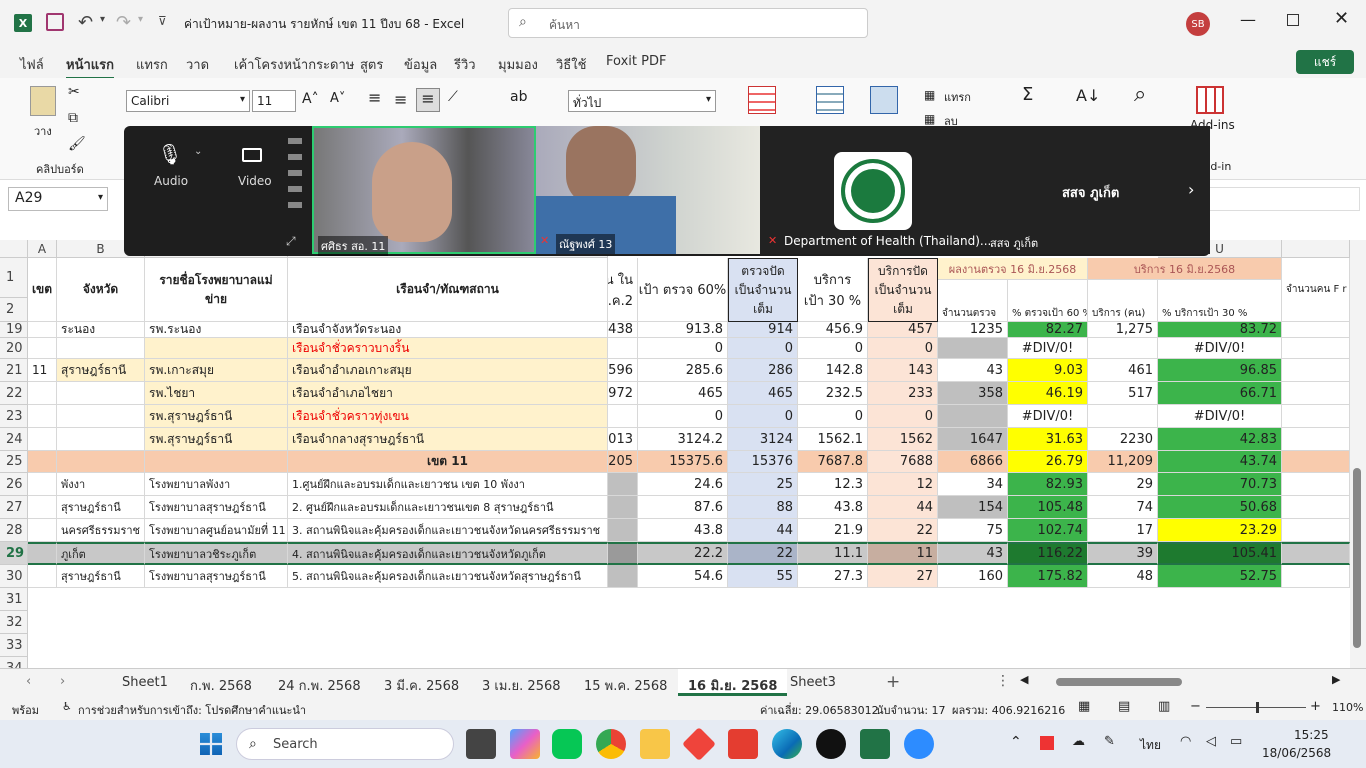 The image size is (1366, 768). I want to click on cell-f: 0, so click(683, 348).